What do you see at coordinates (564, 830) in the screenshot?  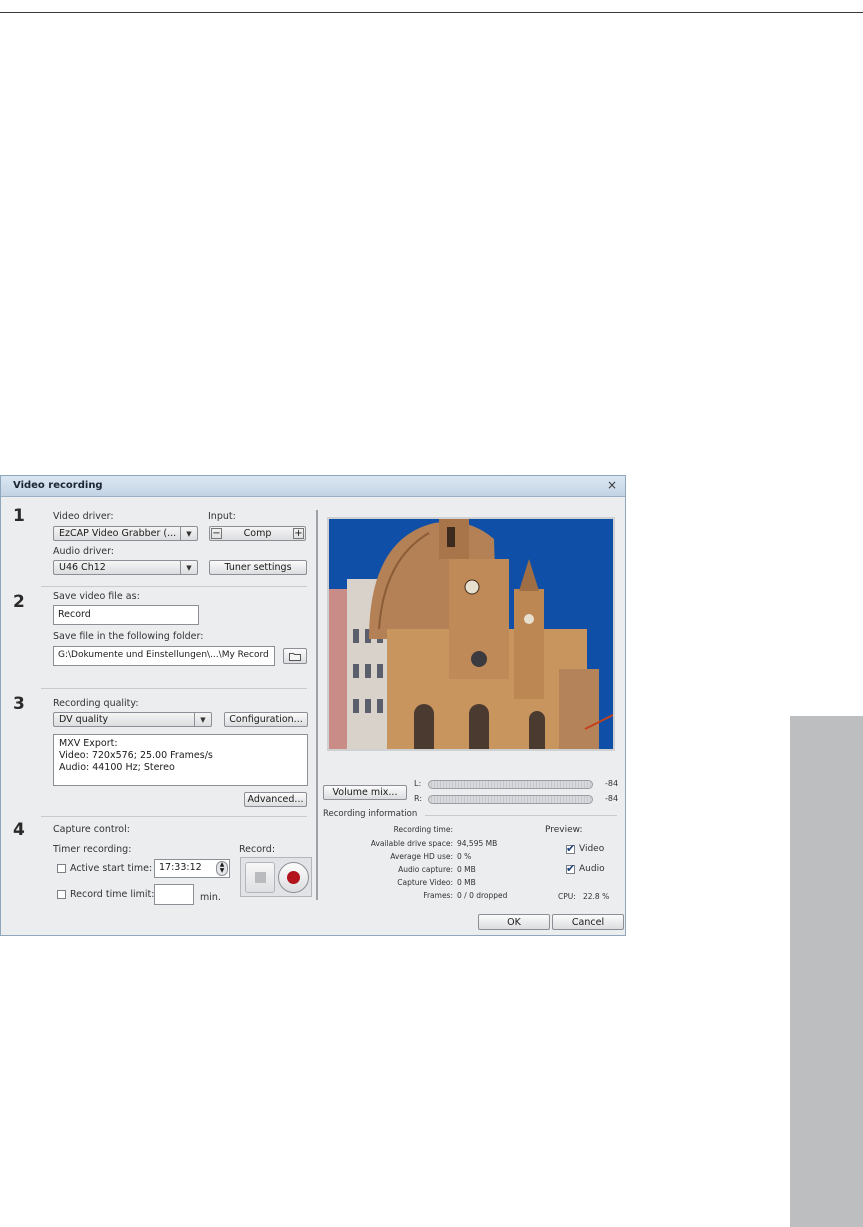 I see `preview-label: Preview:` at bounding box center [564, 830].